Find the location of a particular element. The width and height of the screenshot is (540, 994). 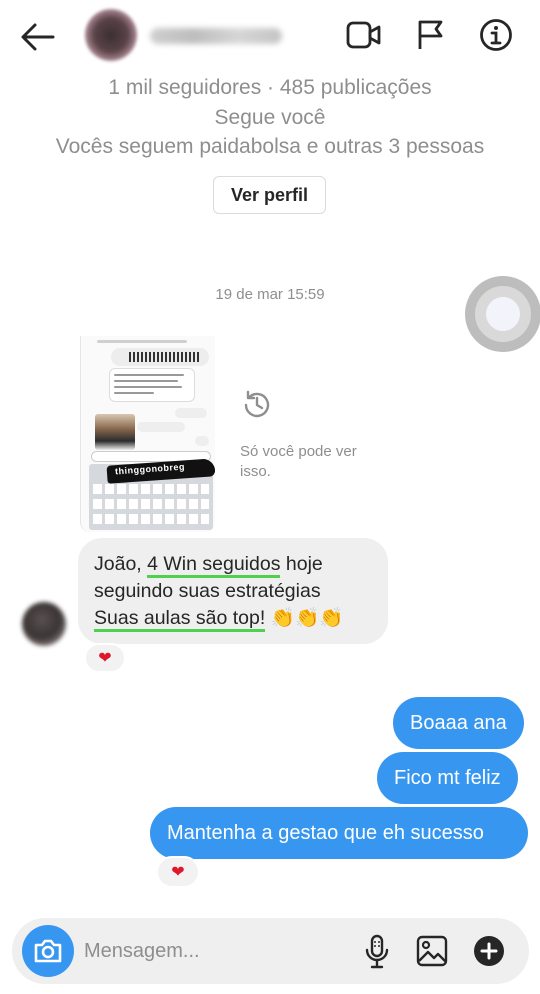

camera-button is located at coordinates (48, 951).